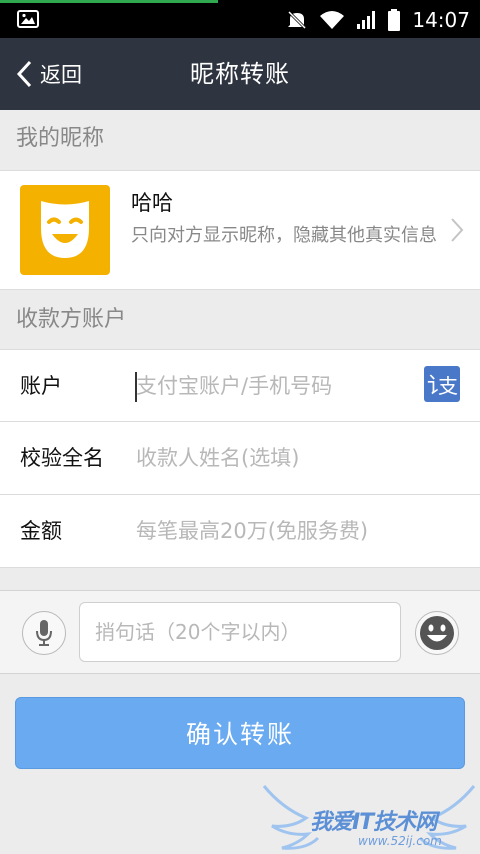  I want to click on voice-button, so click(44, 633).